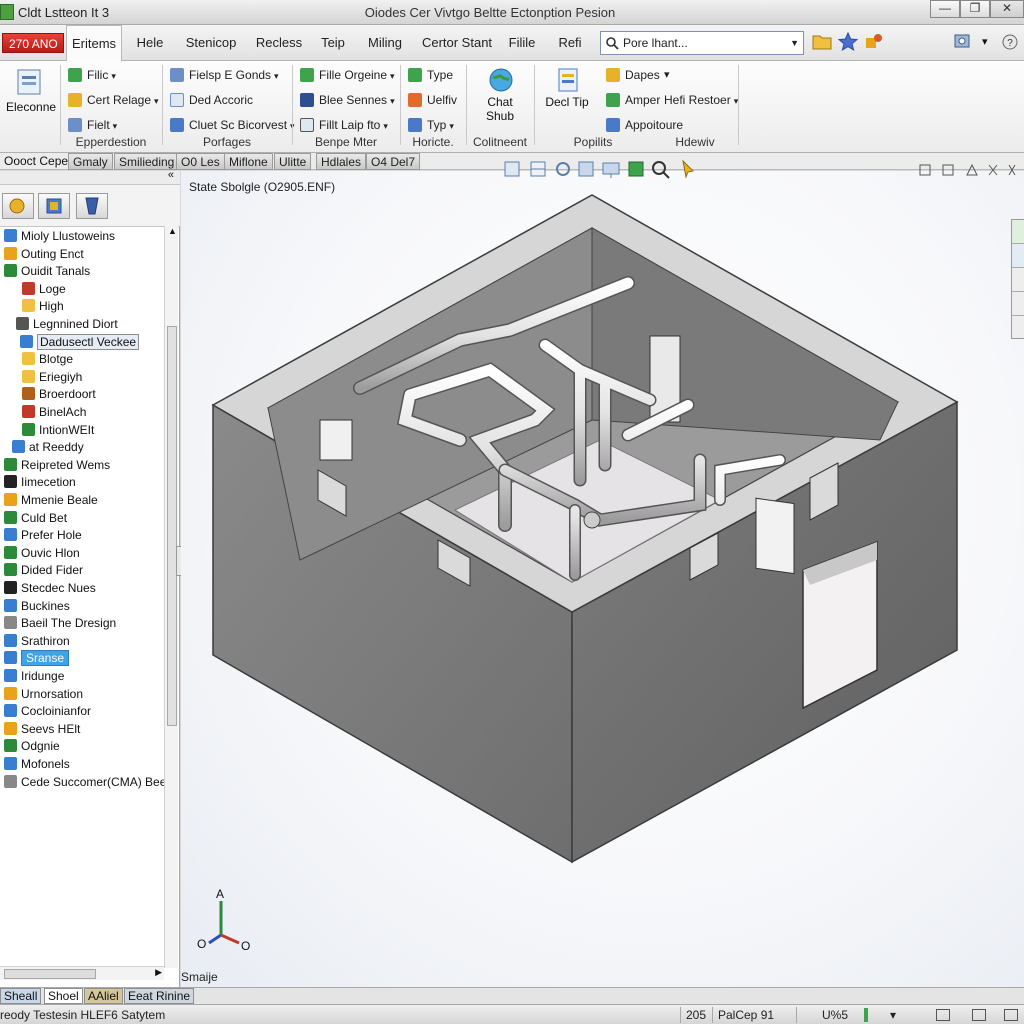  I want to click on tree-item: Legnnined Diort, so click(67, 324).